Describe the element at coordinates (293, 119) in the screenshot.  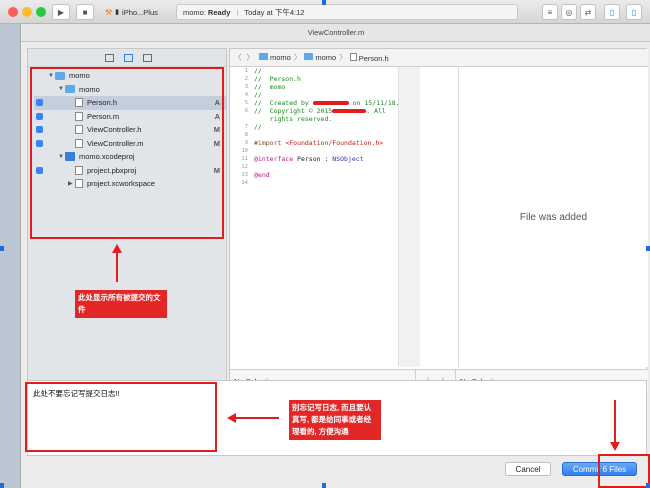
I see `code-line: rights reserved.` at that location.